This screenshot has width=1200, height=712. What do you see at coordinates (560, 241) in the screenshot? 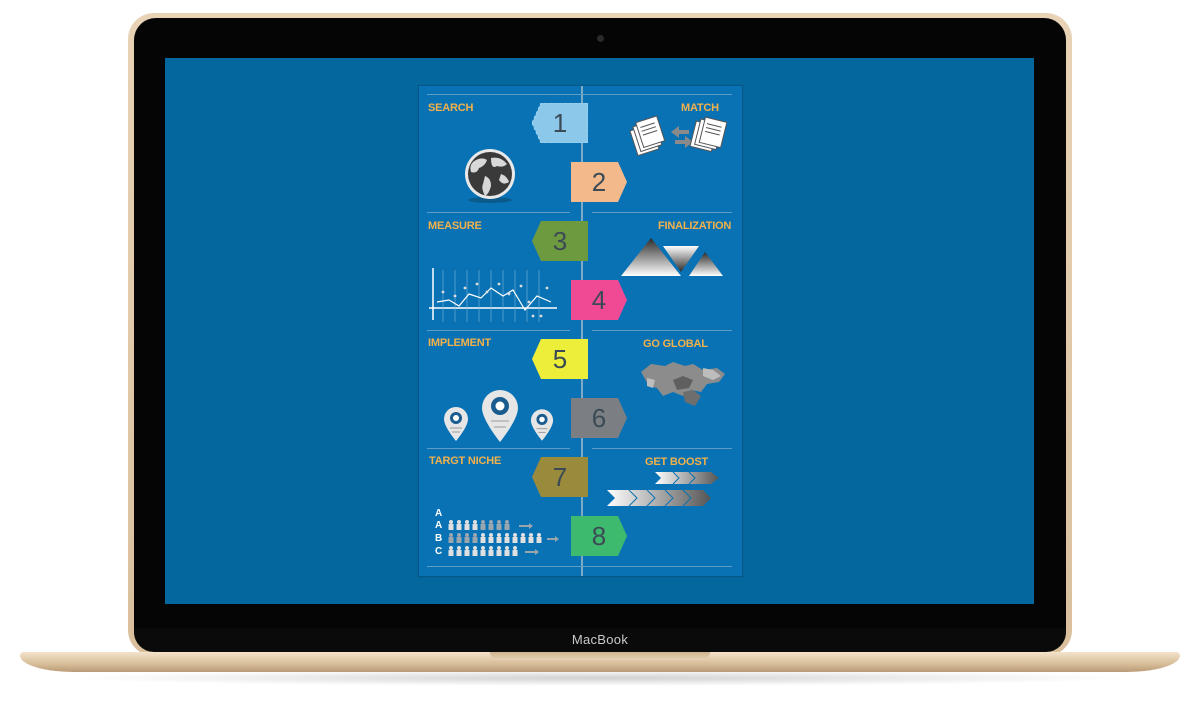
I see `step-tag-3: 3` at bounding box center [560, 241].